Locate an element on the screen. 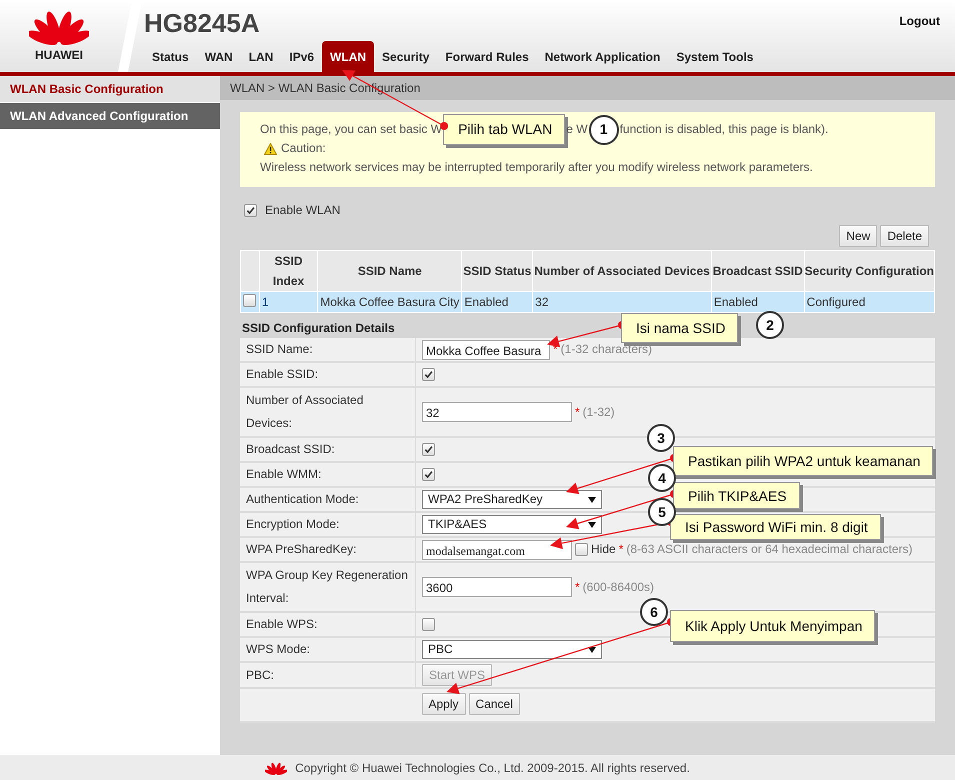 Image resolution: width=955 pixels, height=780 pixels. nav-tab: Security is located at coordinates (406, 58).